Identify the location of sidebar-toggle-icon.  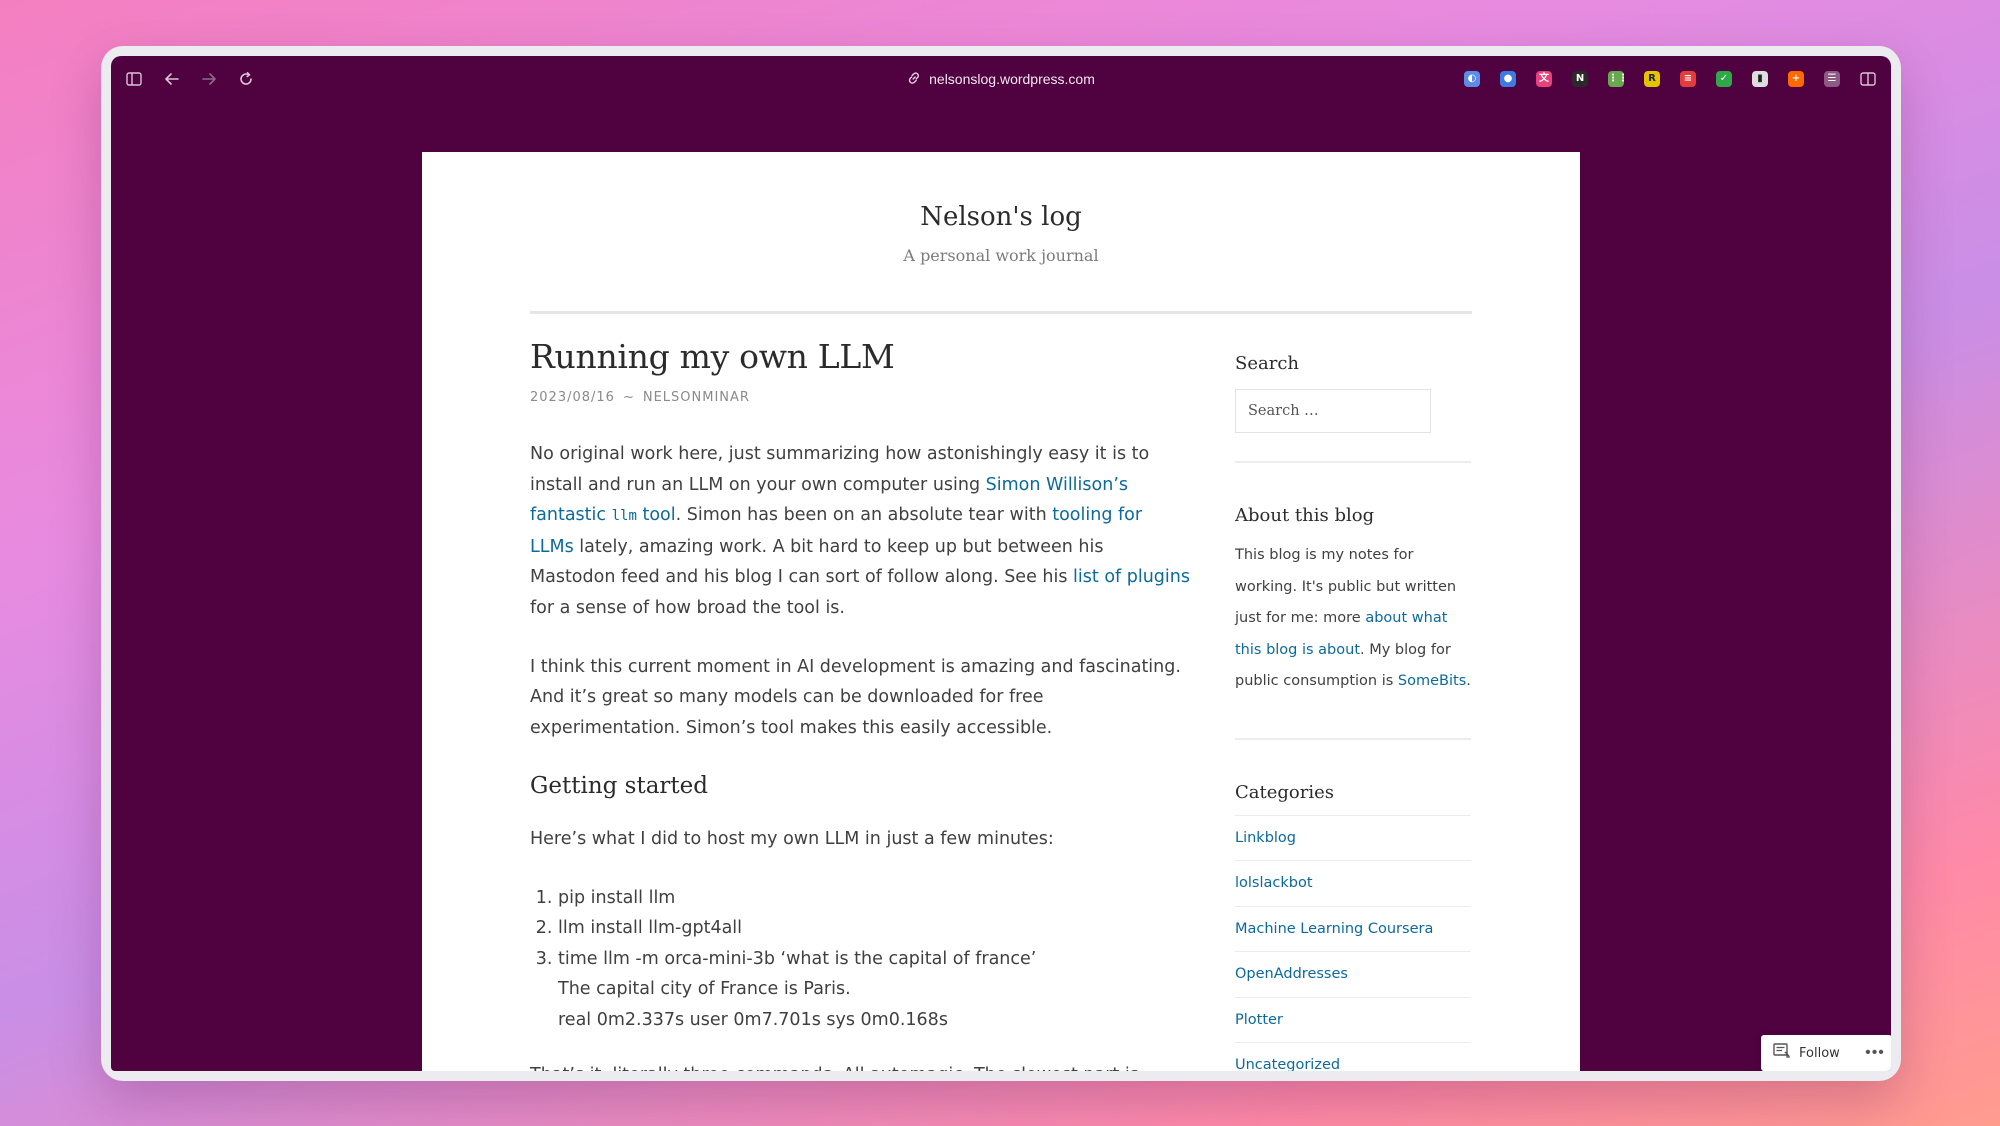
(134, 79).